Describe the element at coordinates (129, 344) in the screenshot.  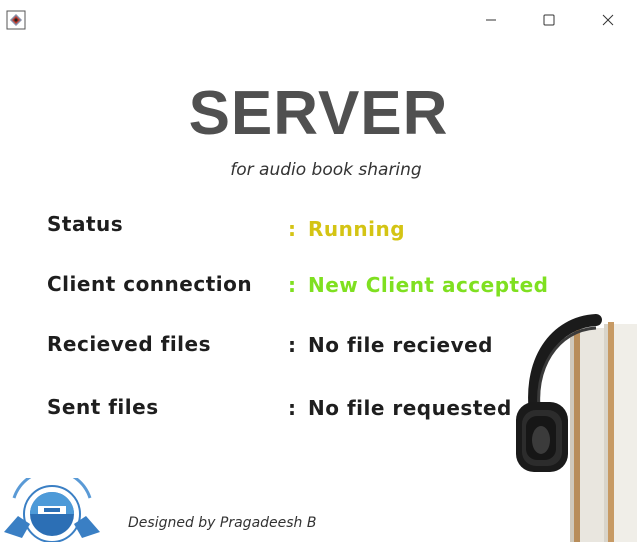
I see `received-files-label: Recieved files` at that location.